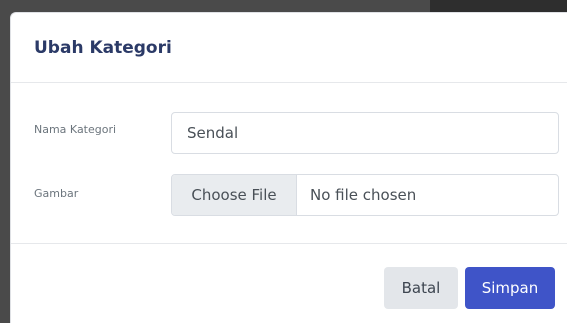 The image size is (567, 323). Describe the element at coordinates (103, 47) in the screenshot. I see `modal-title: Ubah Kategori` at that location.